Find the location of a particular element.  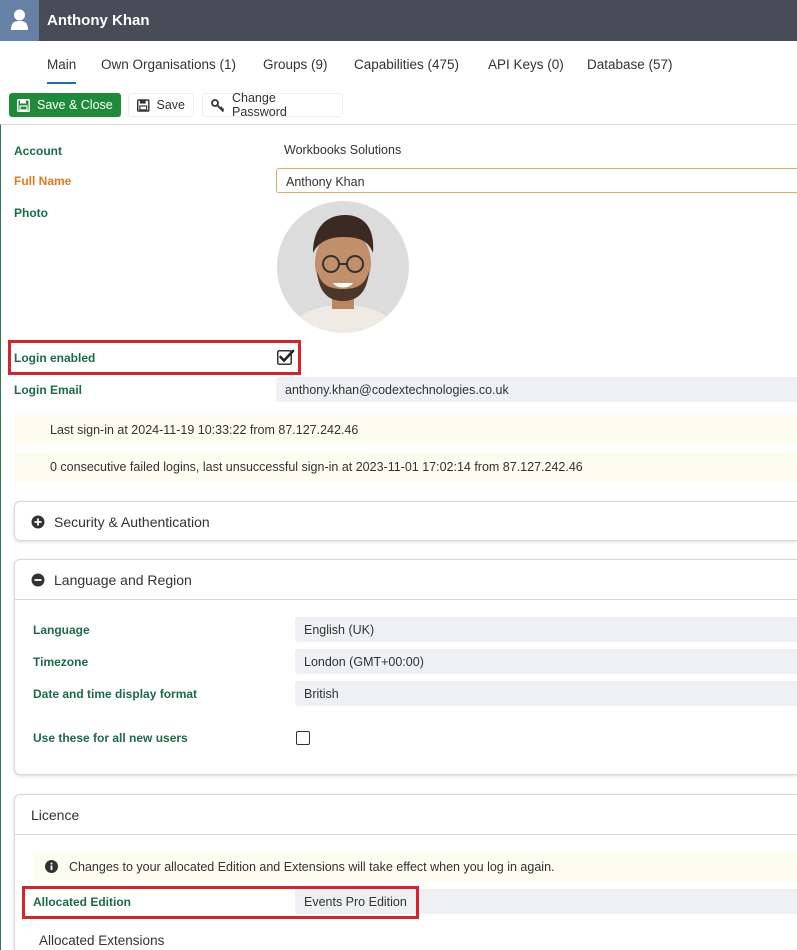

tab-main: Main is located at coordinates (62, 70).